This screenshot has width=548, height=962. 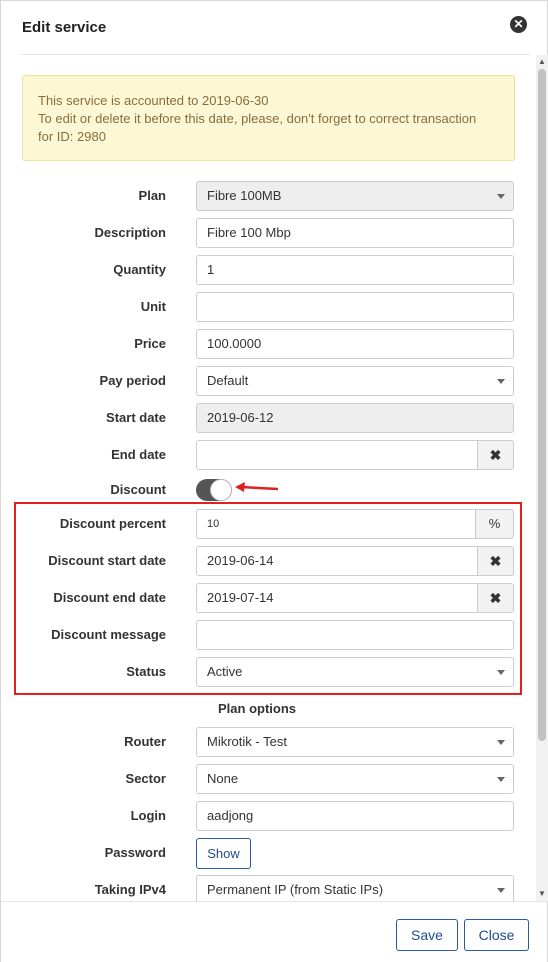 I want to click on plan-row: Plan Fibre 100MB, so click(x=266, y=196).